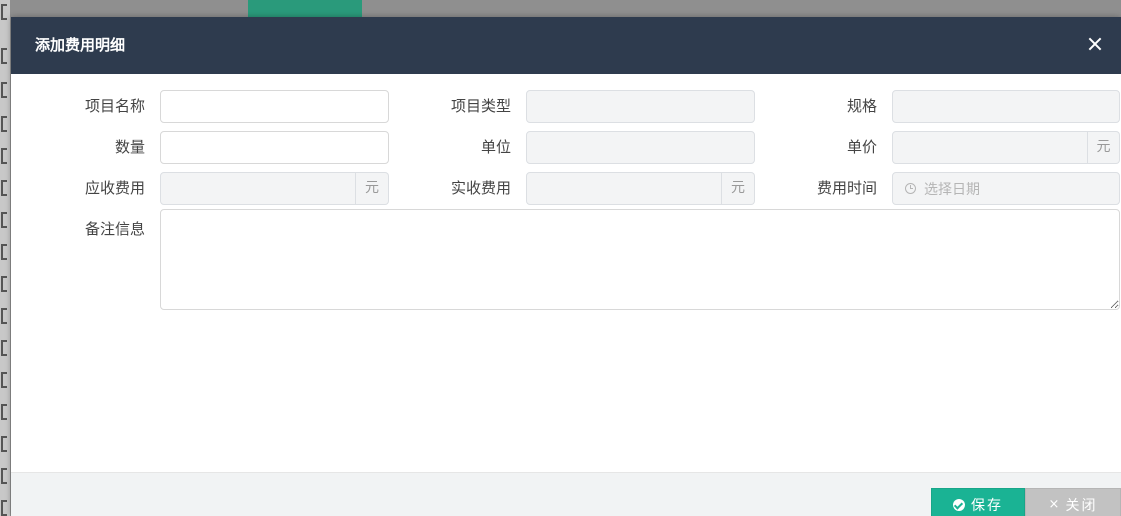 The width and height of the screenshot is (1121, 516). I want to click on close-icon, so click(1095, 44).